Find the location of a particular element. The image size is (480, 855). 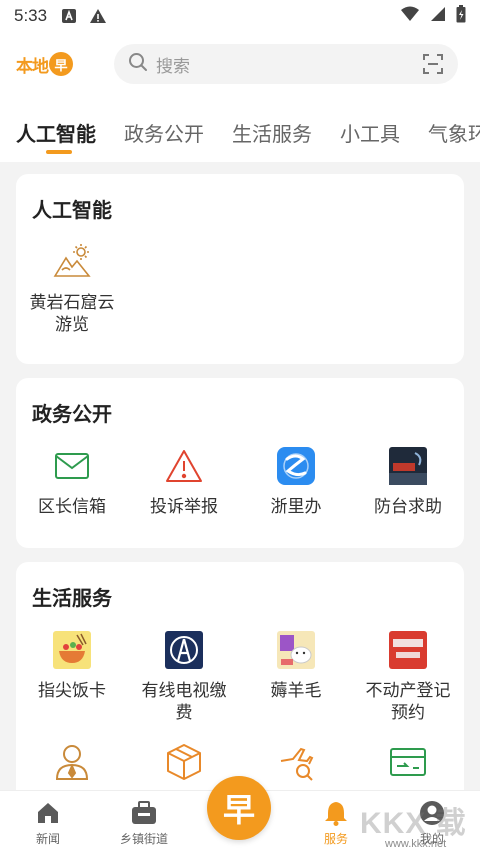

nav-label: 乡镇街道 is located at coordinates (143, 839).